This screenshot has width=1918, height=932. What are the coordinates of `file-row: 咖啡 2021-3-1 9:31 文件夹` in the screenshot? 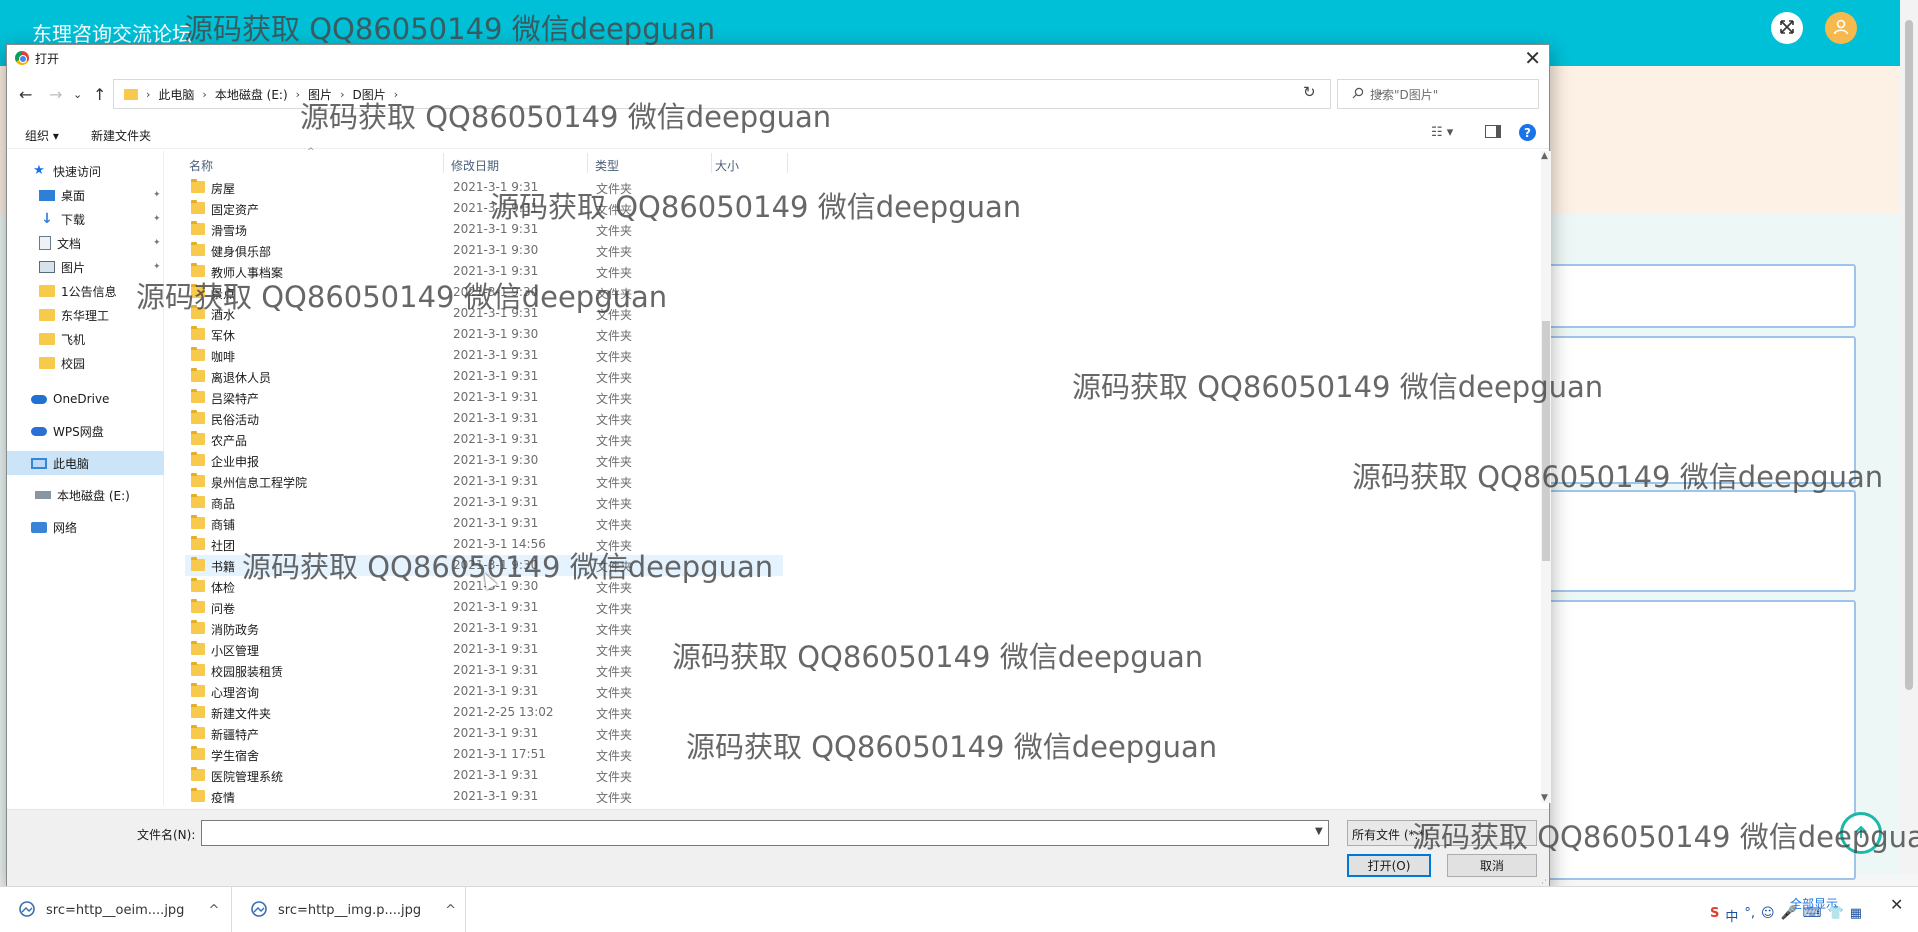 It's located at (485, 355).